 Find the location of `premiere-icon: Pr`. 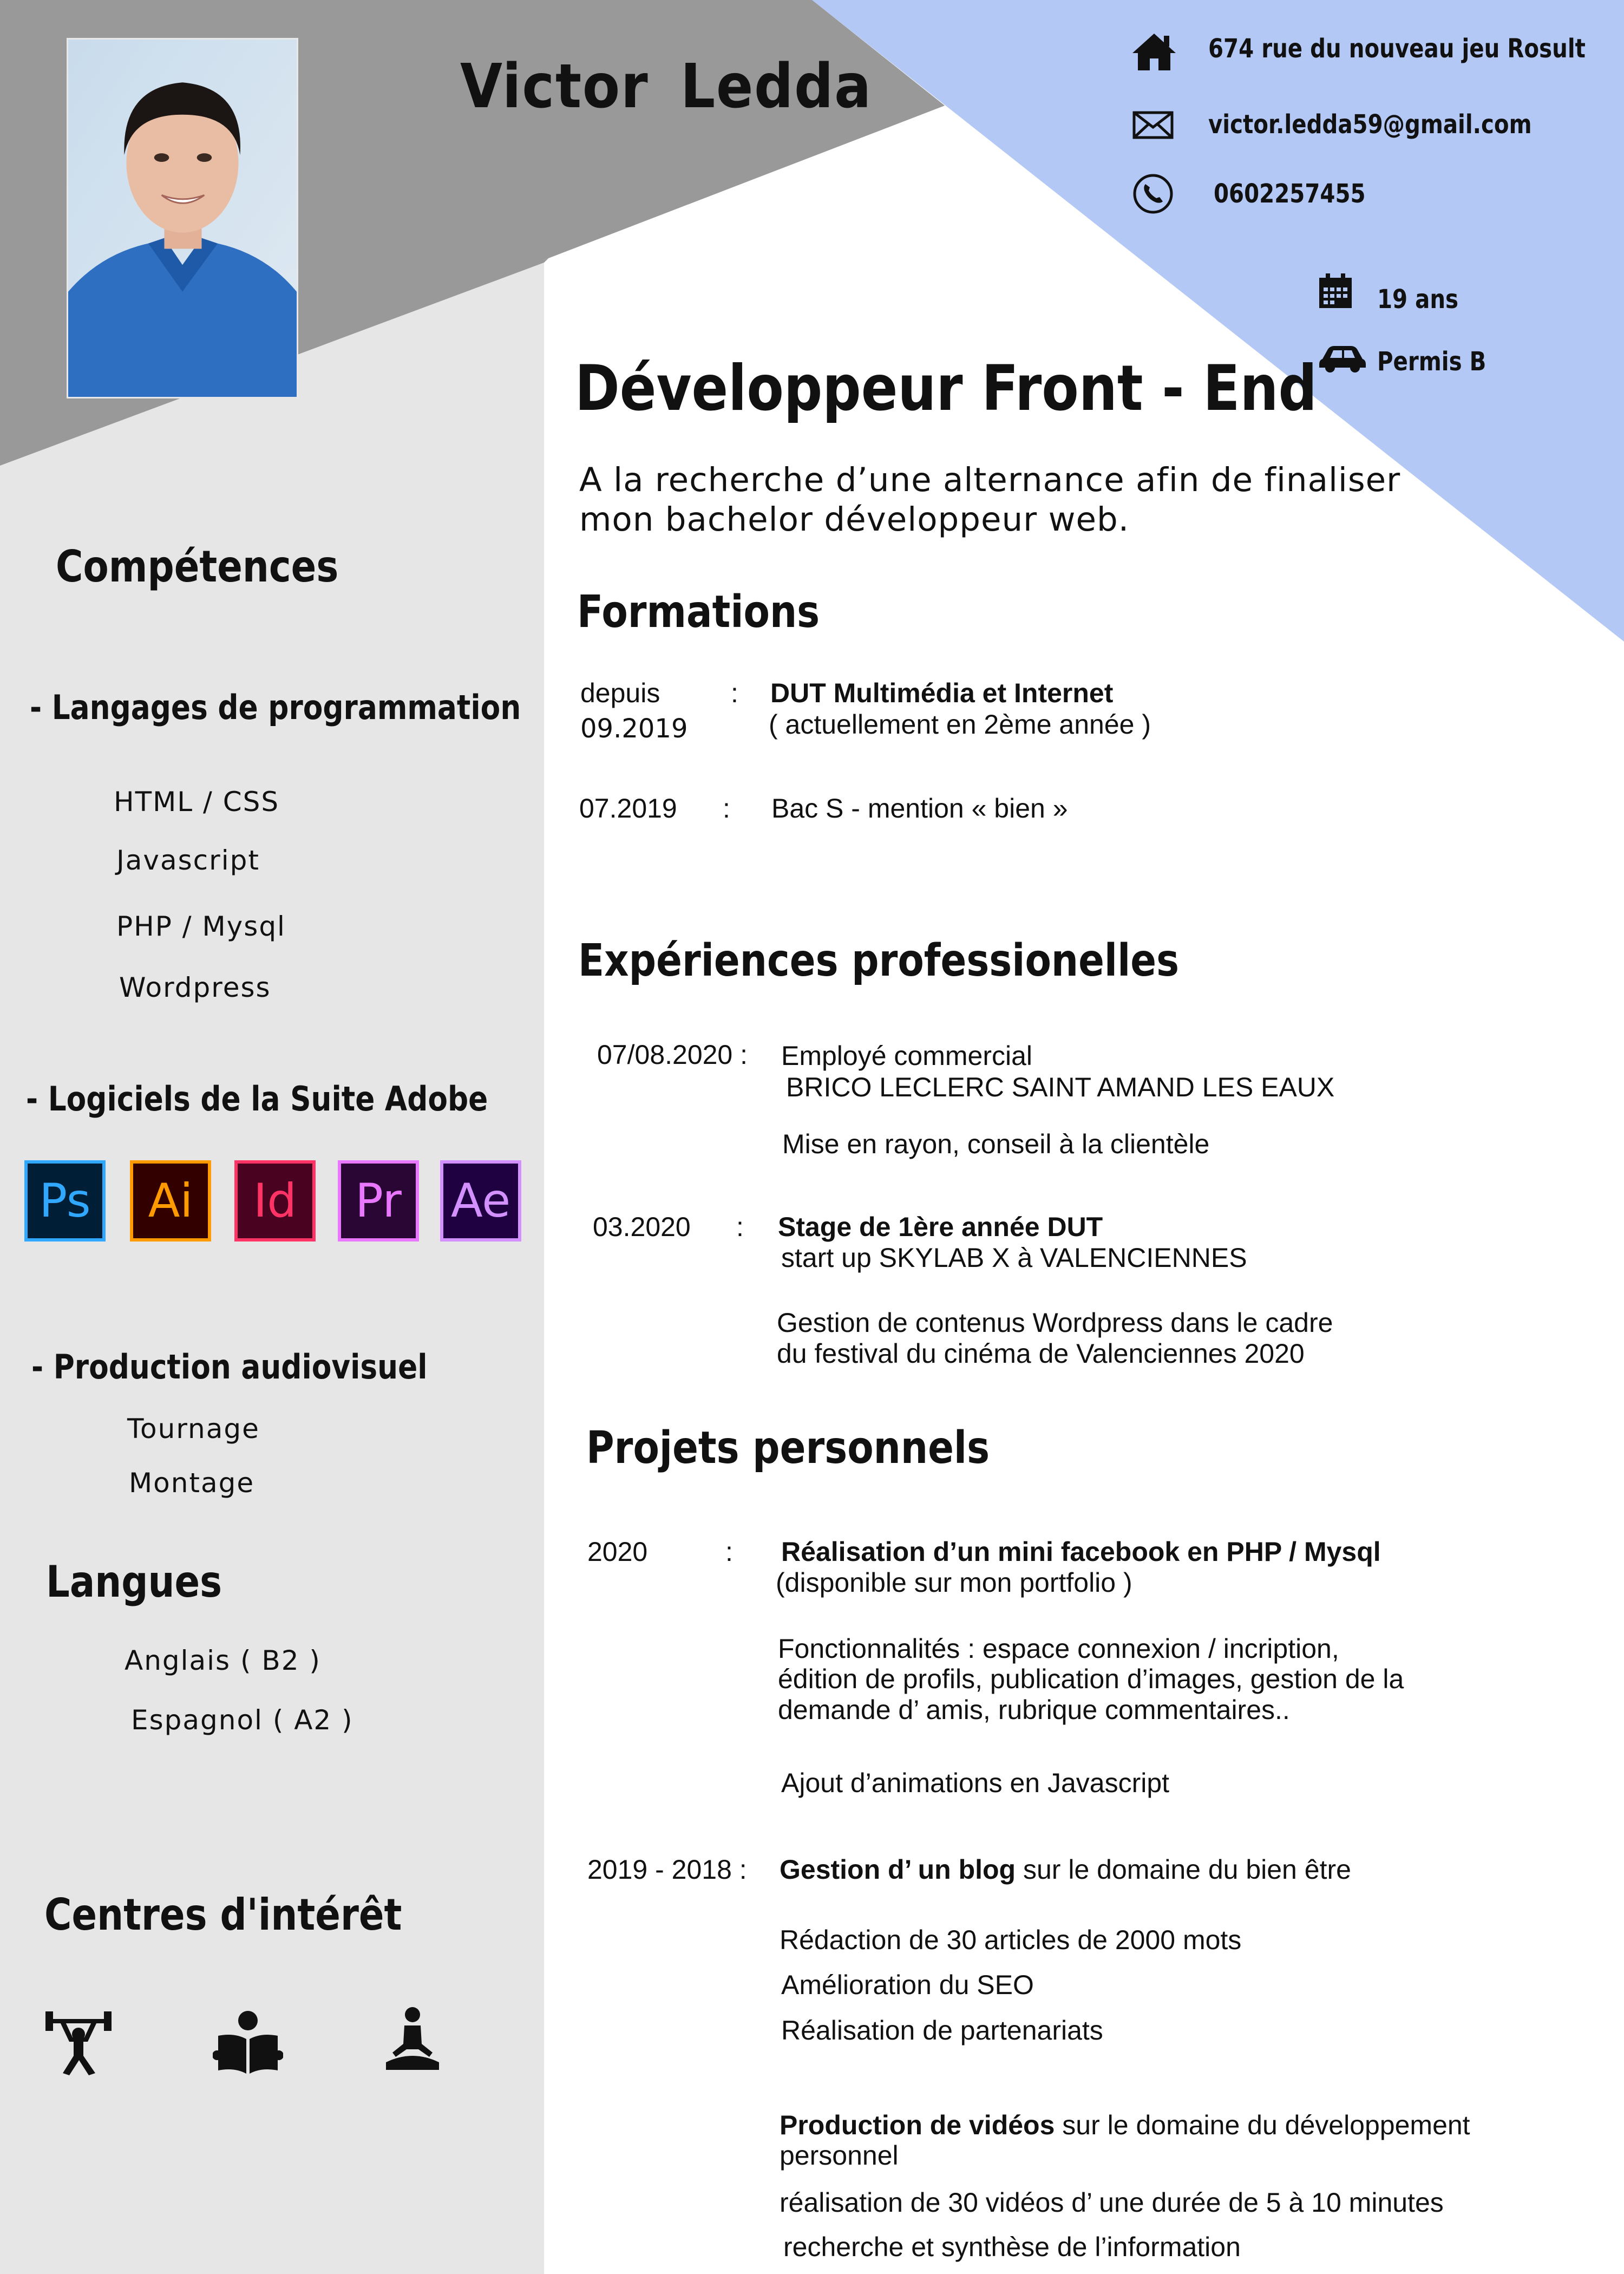

premiere-icon: Pr is located at coordinates (378, 1201).